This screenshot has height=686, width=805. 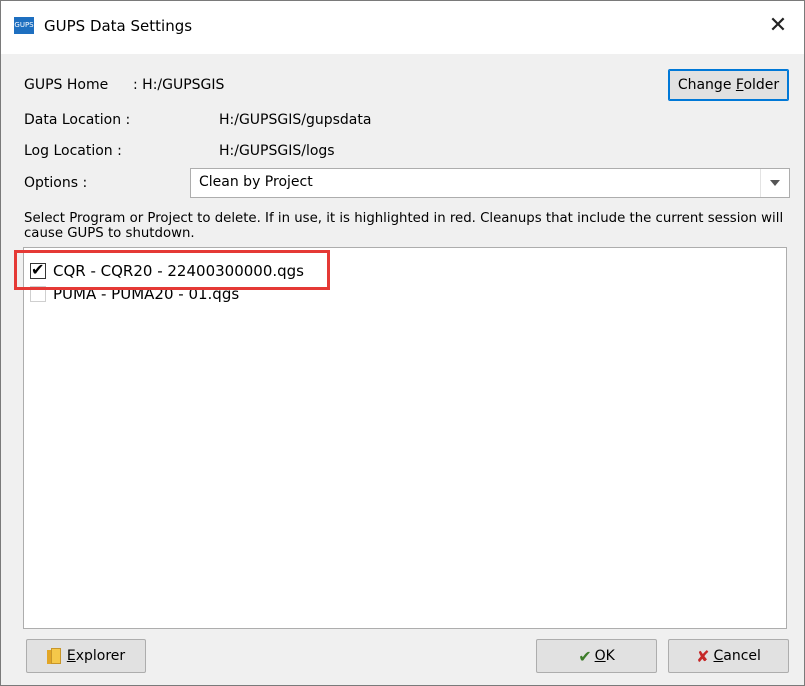 I want to click on options-select: Clean by Project, so click(x=490, y=183).